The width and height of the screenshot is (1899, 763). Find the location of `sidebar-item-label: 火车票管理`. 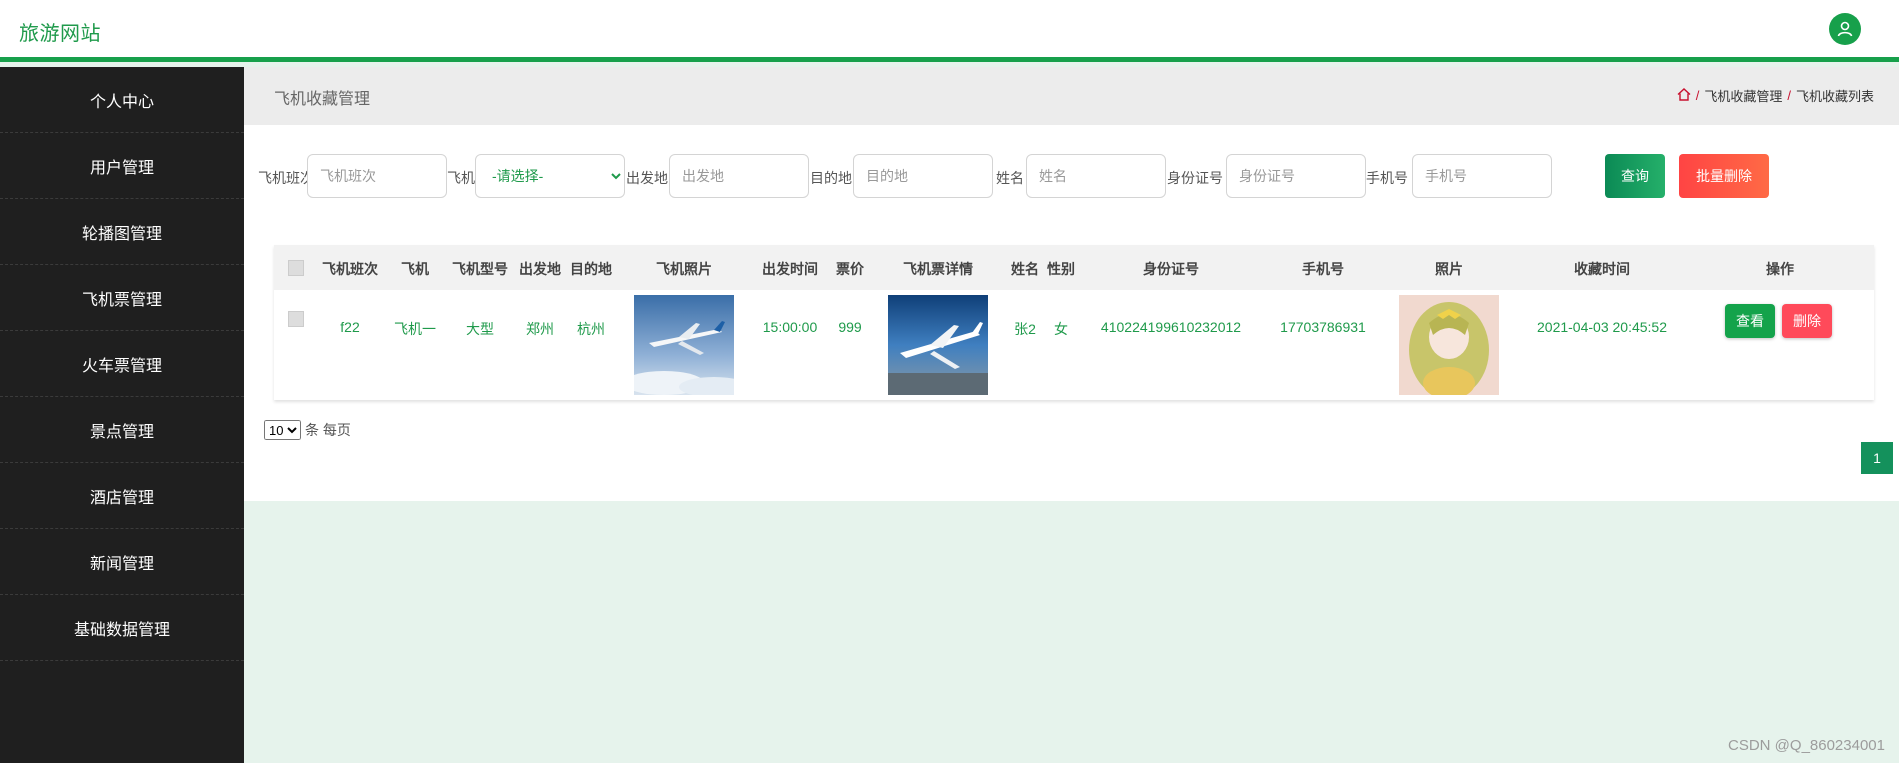

sidebar-item-label: 火车票管理 is located at coordinates (121, 366).